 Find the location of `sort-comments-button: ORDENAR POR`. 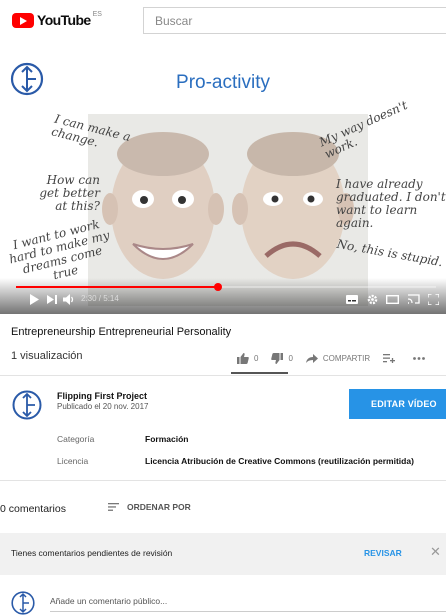

sort-comments-button: ORDENAR POR is located at coordinates (149, 507).